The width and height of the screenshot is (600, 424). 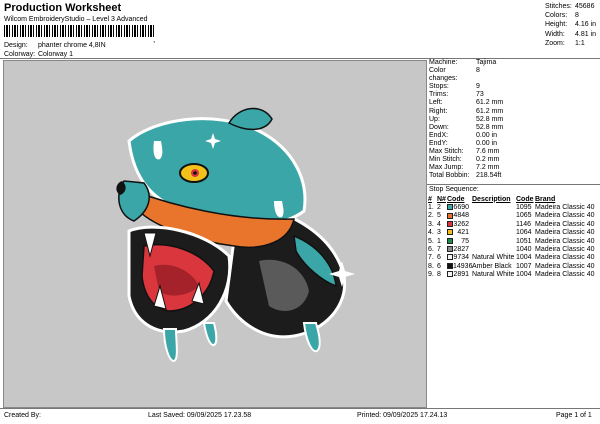 I want to click on table-row: 4. 3 421 1064 Madeira Classic 40, so click(x=513, y=232).